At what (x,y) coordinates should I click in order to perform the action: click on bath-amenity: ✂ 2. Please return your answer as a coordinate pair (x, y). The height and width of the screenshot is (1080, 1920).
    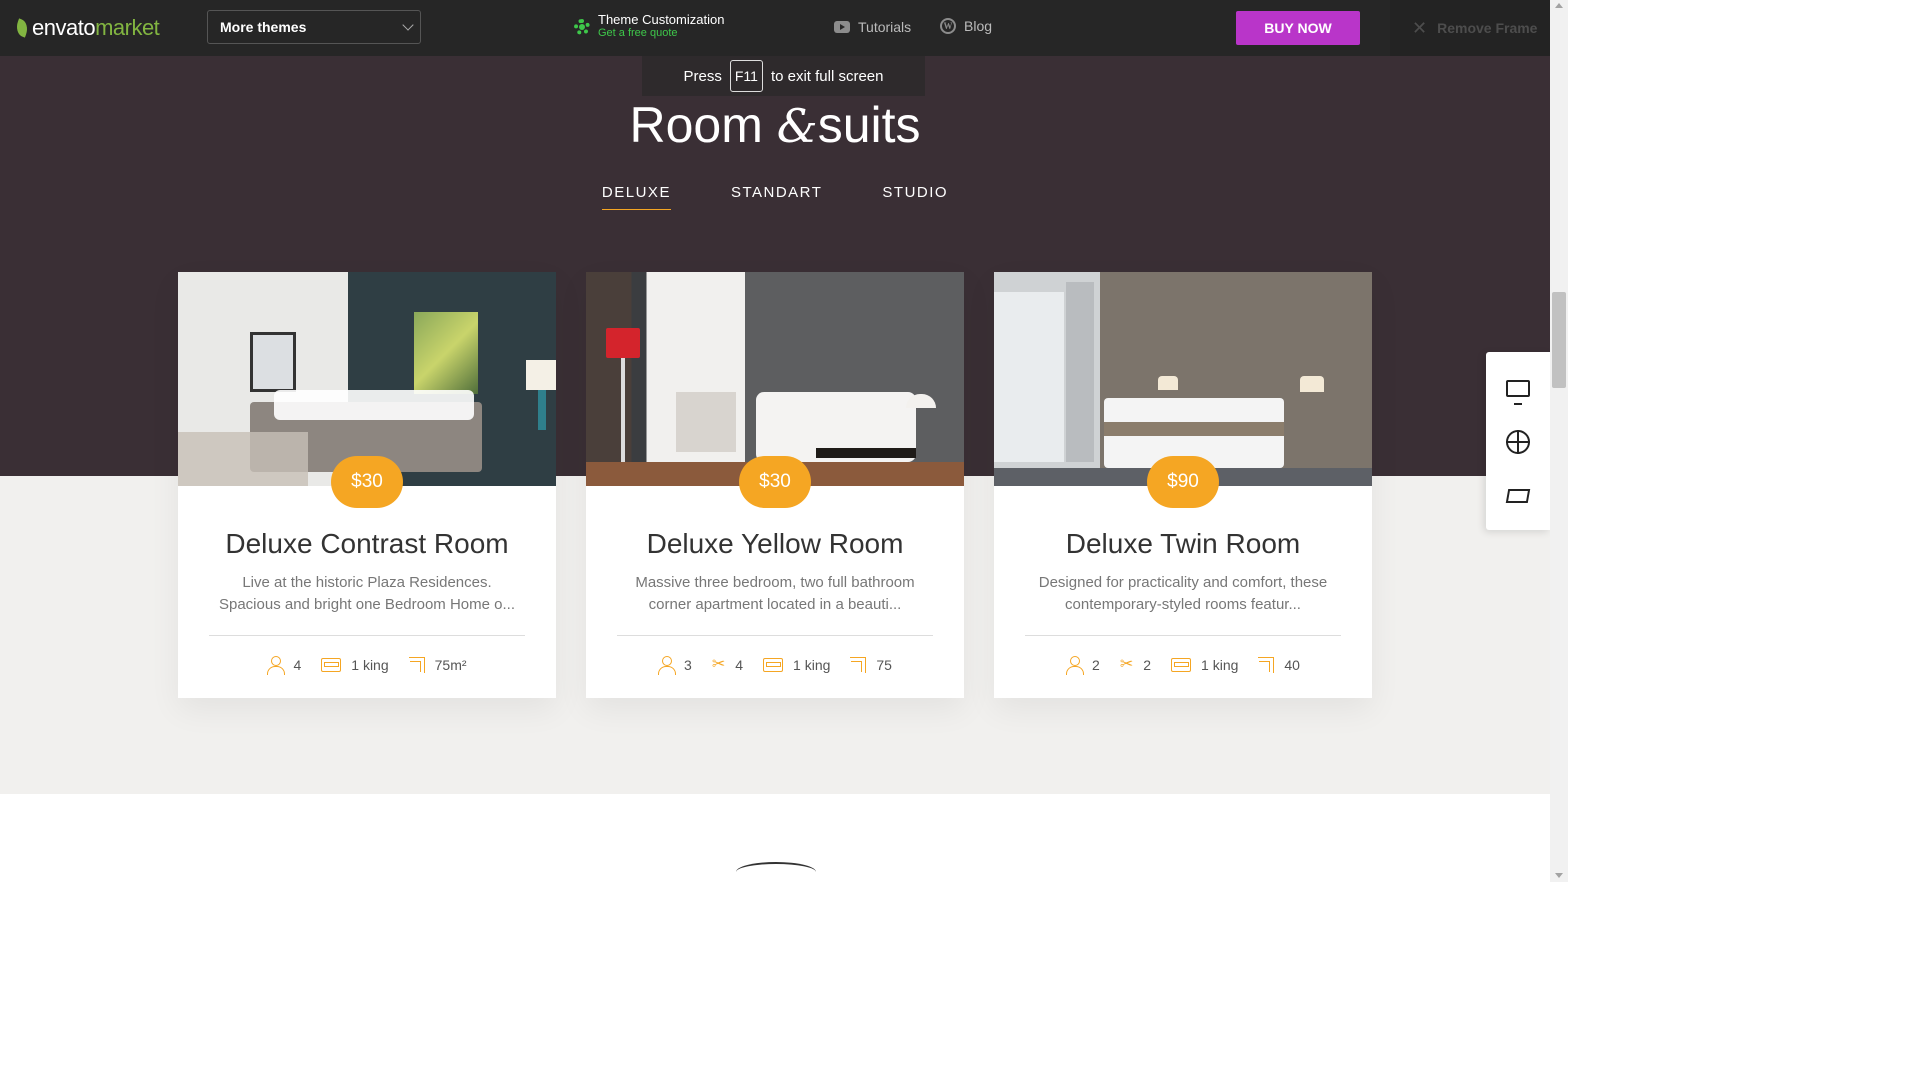
    Looking at the image, I should click on (1135, 665).